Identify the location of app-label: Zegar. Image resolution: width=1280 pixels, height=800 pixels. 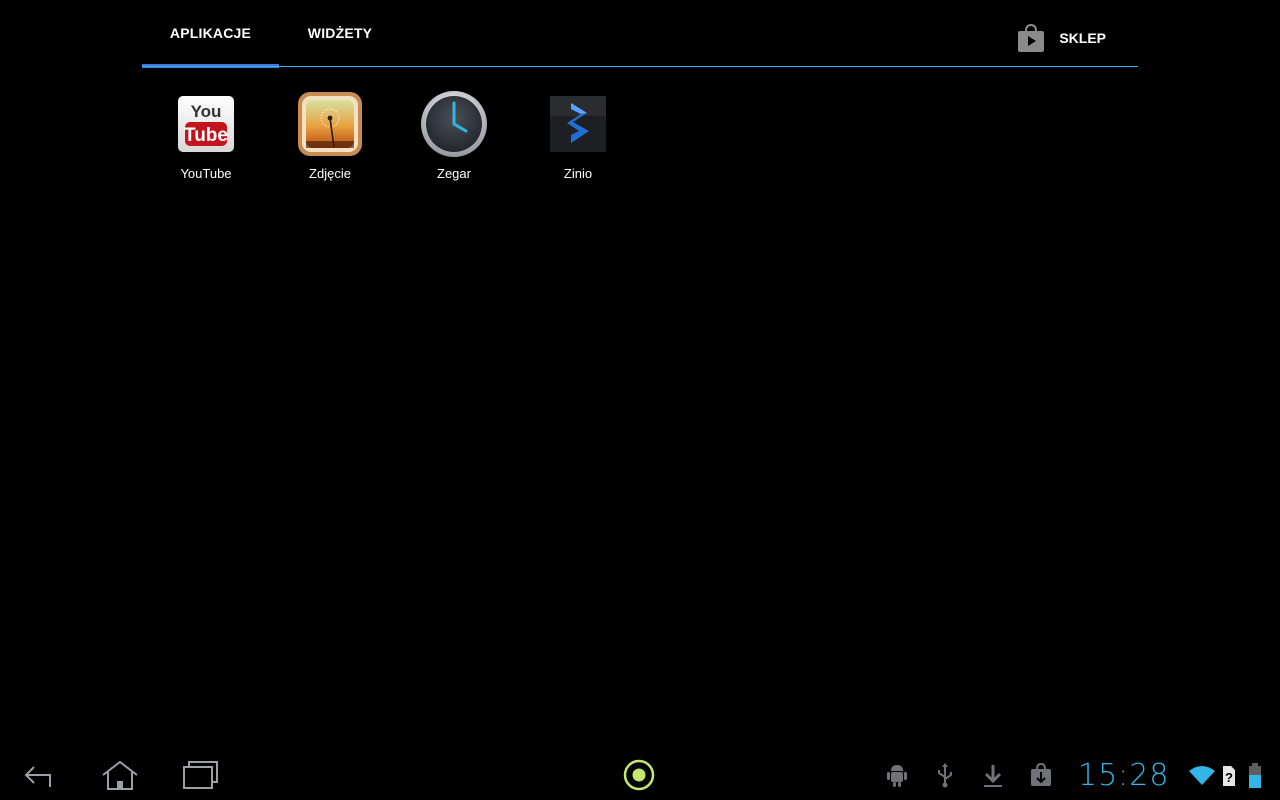
(454, 173).